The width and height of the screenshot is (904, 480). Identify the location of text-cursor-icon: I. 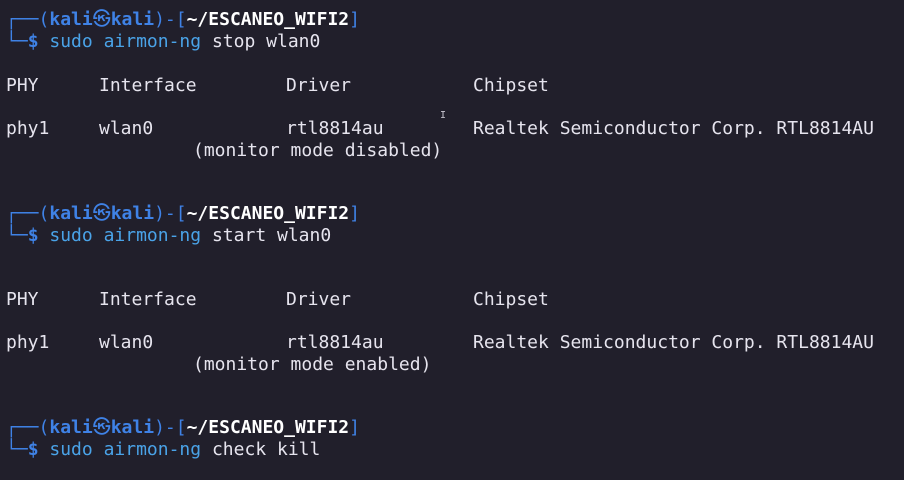
(443, 115).